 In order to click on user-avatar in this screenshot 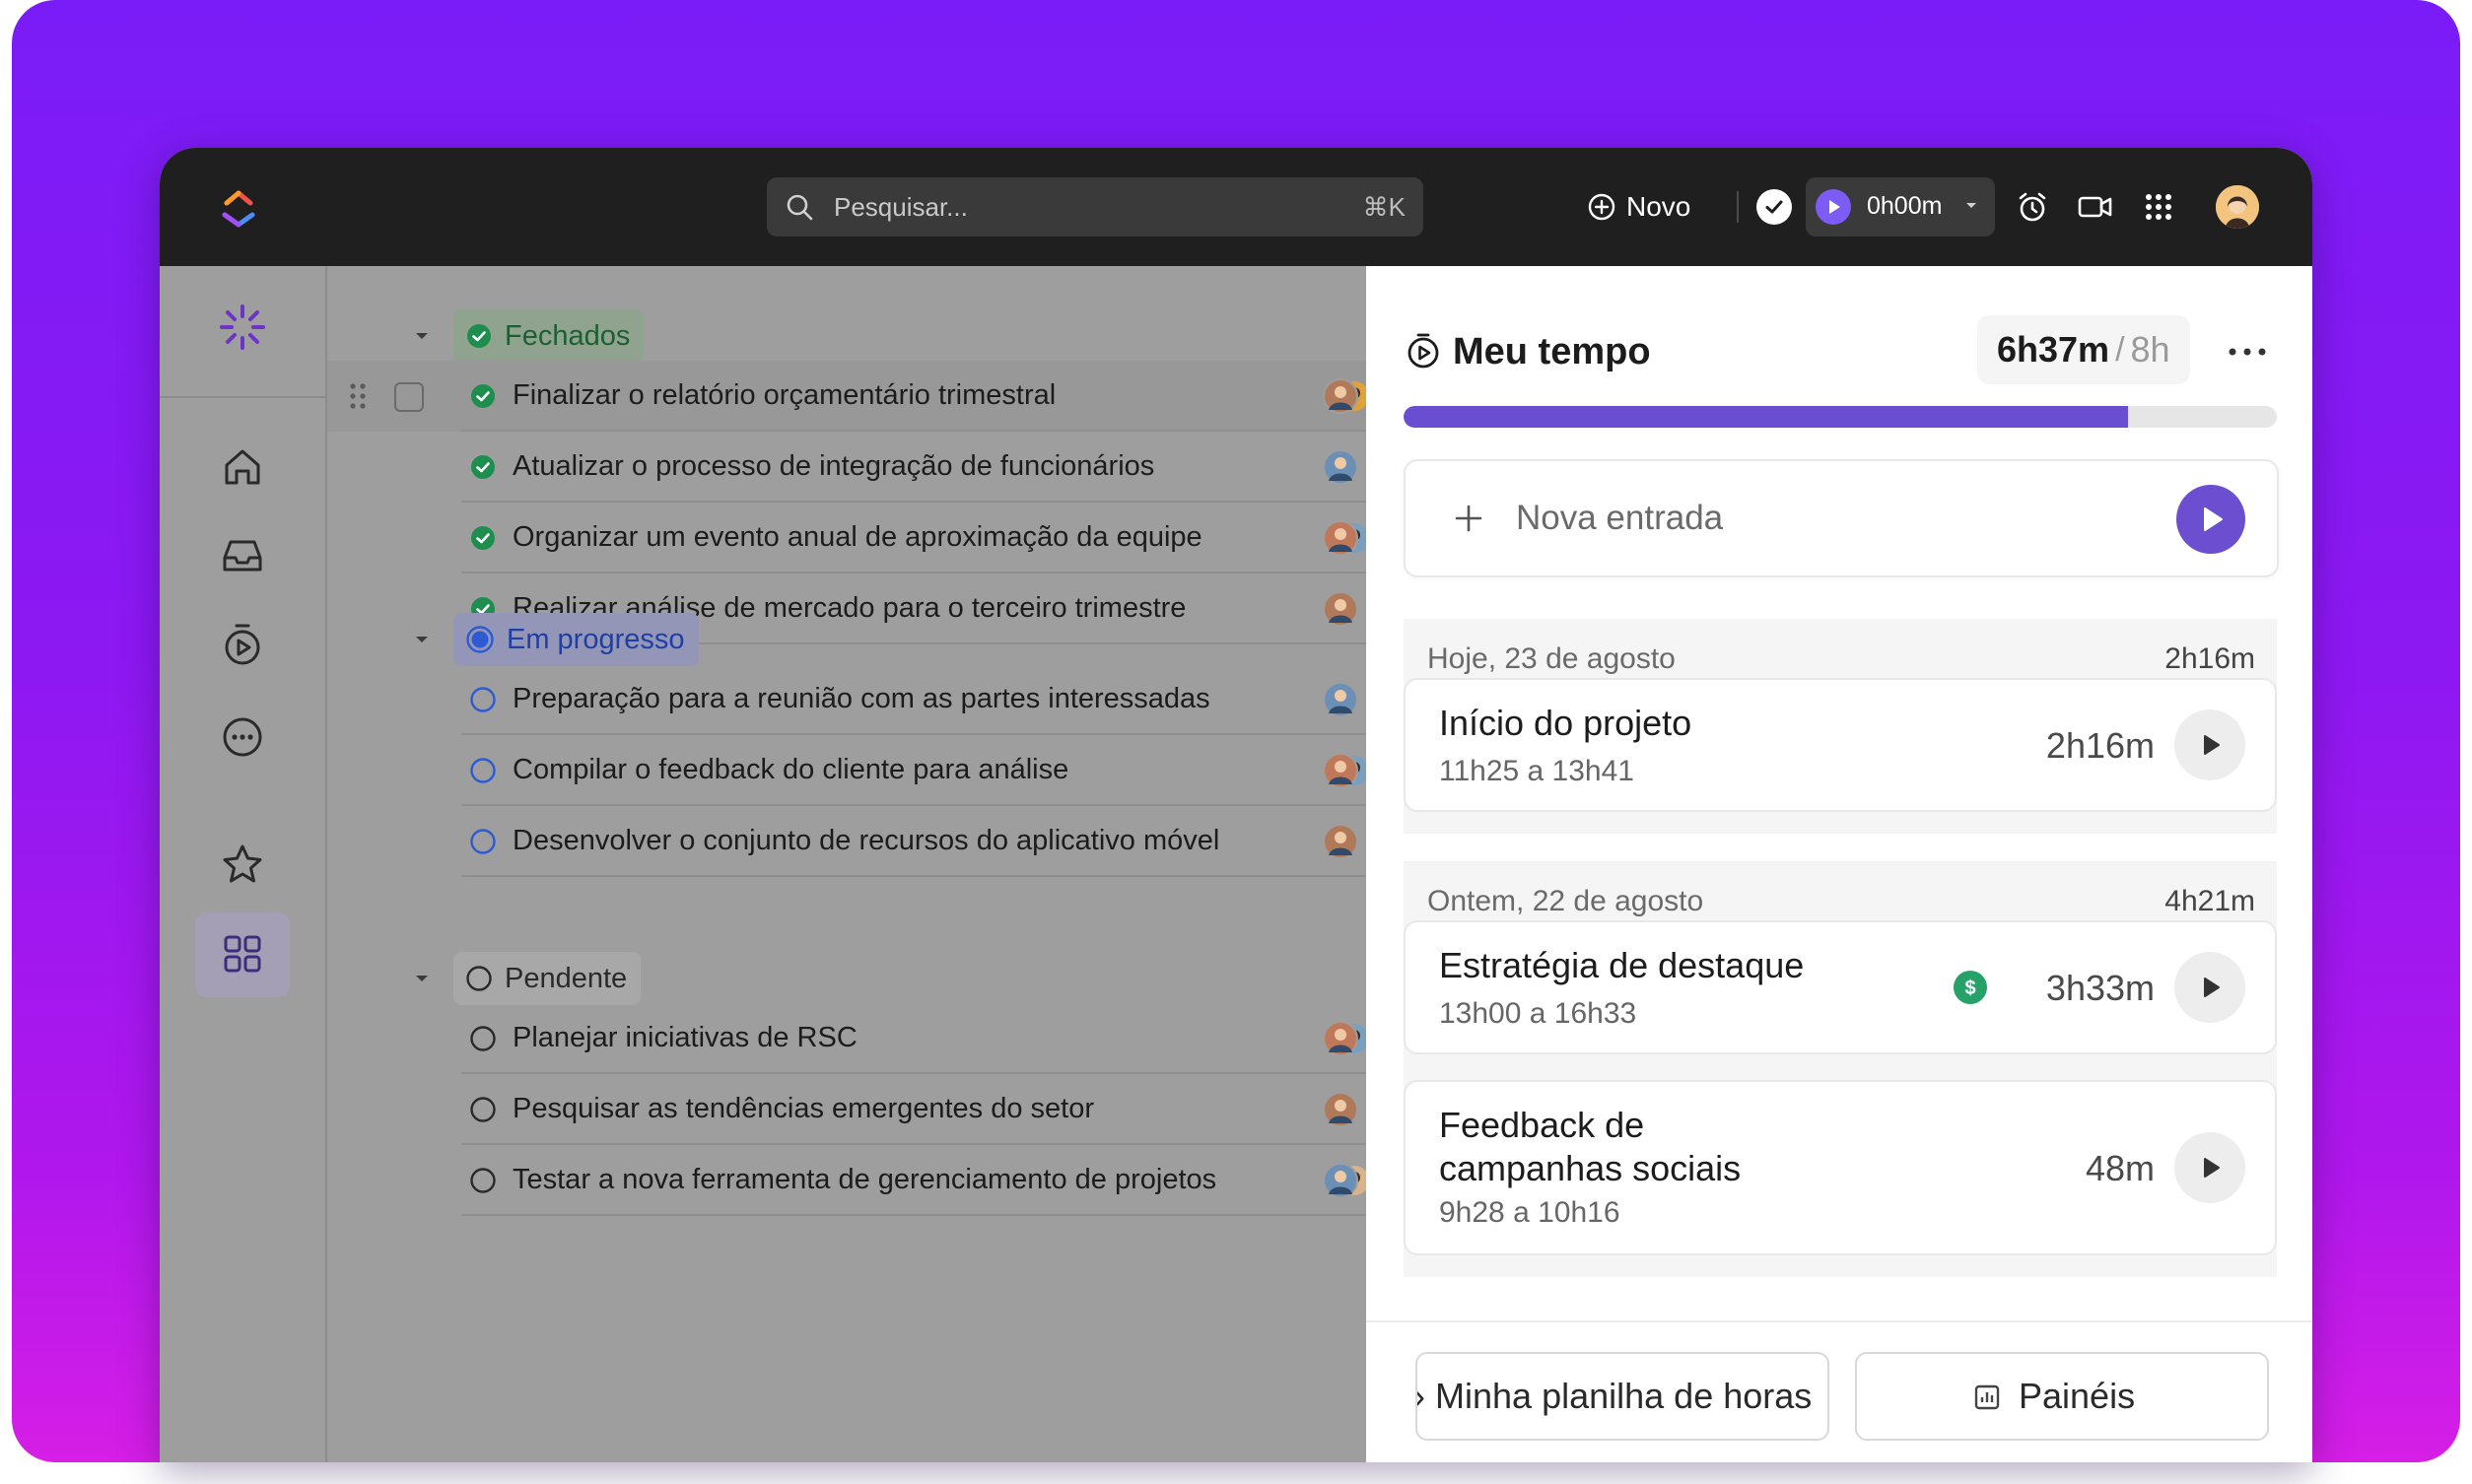, I will do `click(2237, 207)`.